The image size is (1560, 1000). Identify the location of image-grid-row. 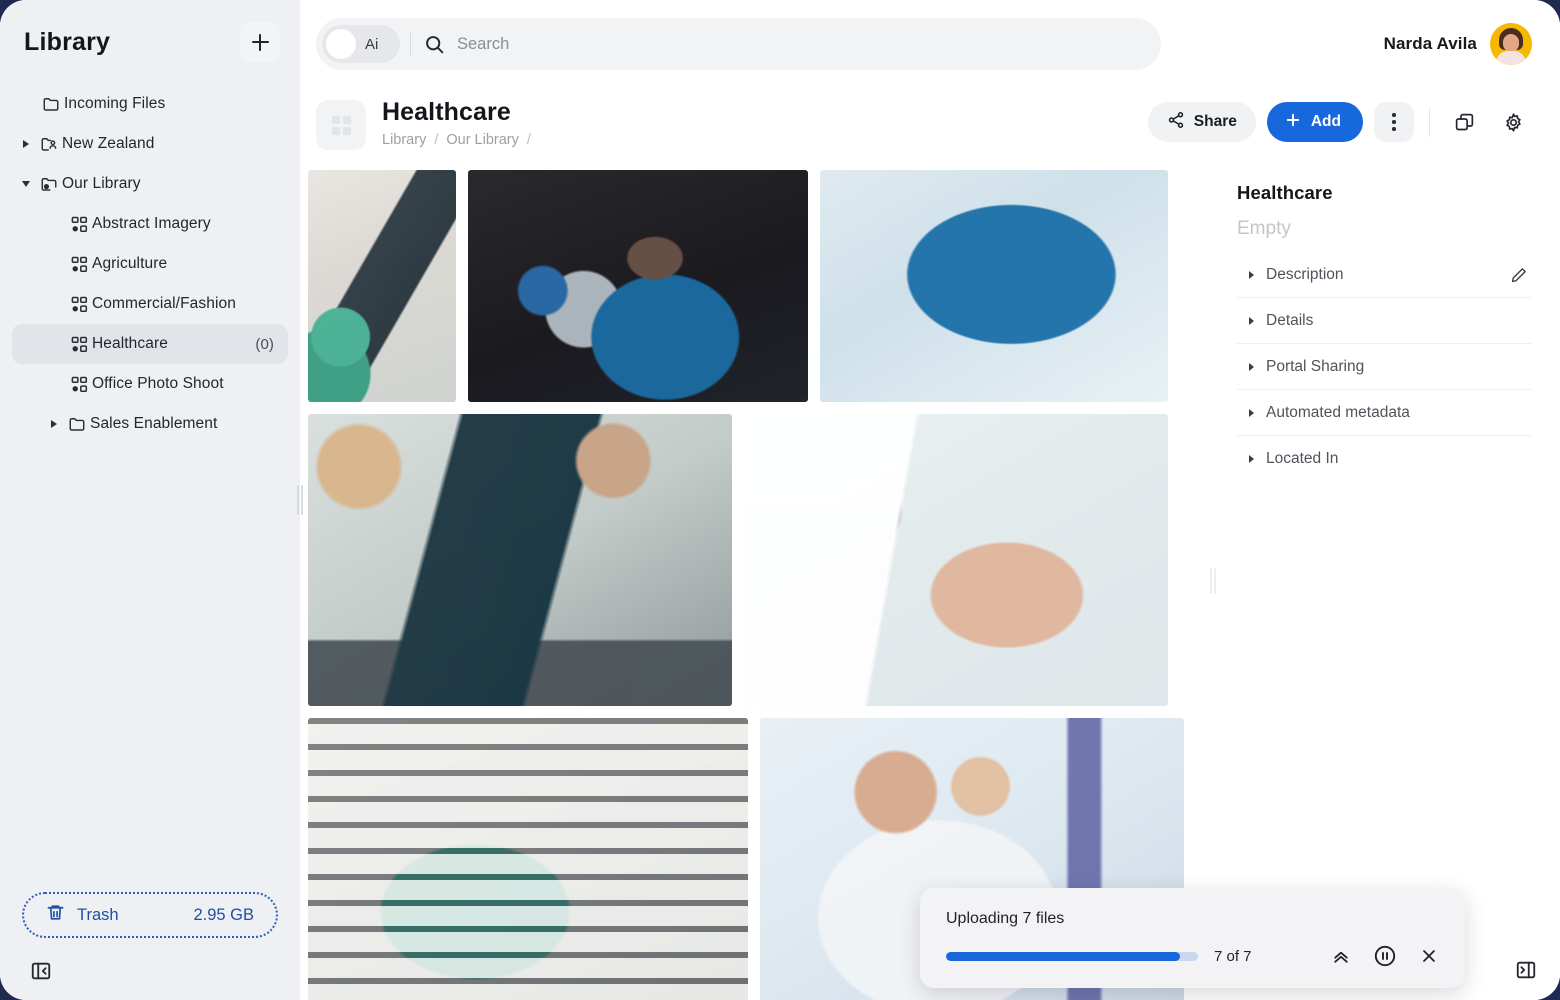
(761, 286).